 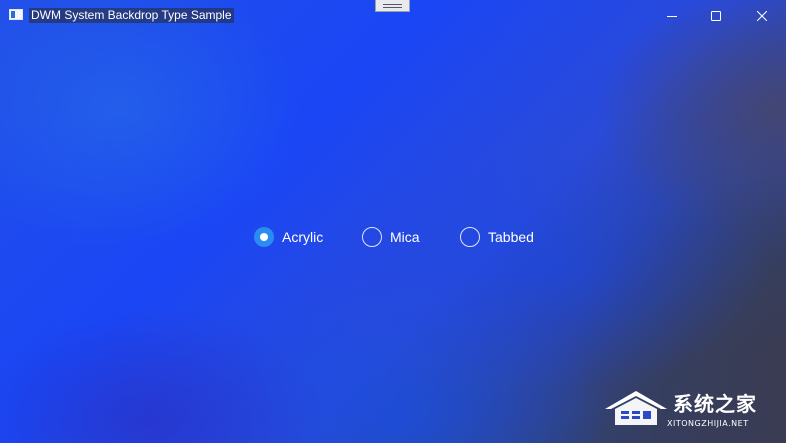 I want to click on drag-handle, so click(x=392, y=6).